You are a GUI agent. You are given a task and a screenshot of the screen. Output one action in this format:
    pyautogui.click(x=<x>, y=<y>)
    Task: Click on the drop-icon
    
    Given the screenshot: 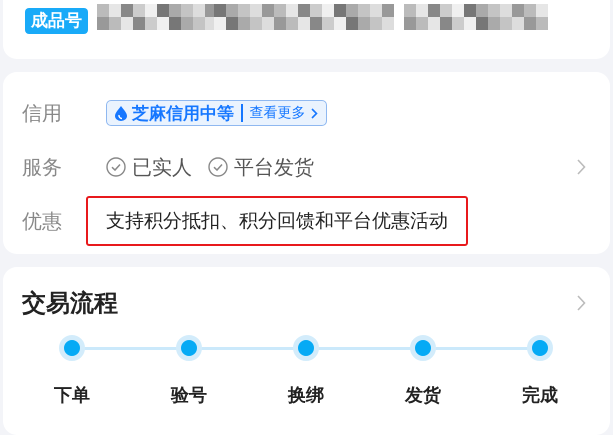 What is the action you would take?
    pyautogui.click(x=121, y=113)
    